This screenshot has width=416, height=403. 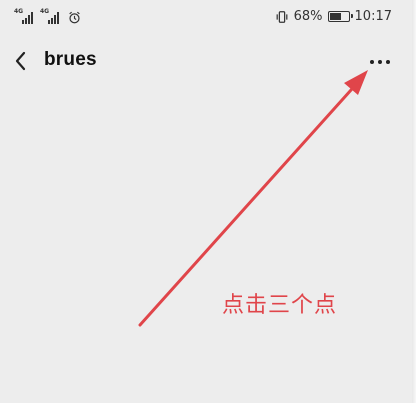 What do you see at coordinates (414, 201) in the screenshot?
I see `screen-edge` at bounding box center [414, 201].